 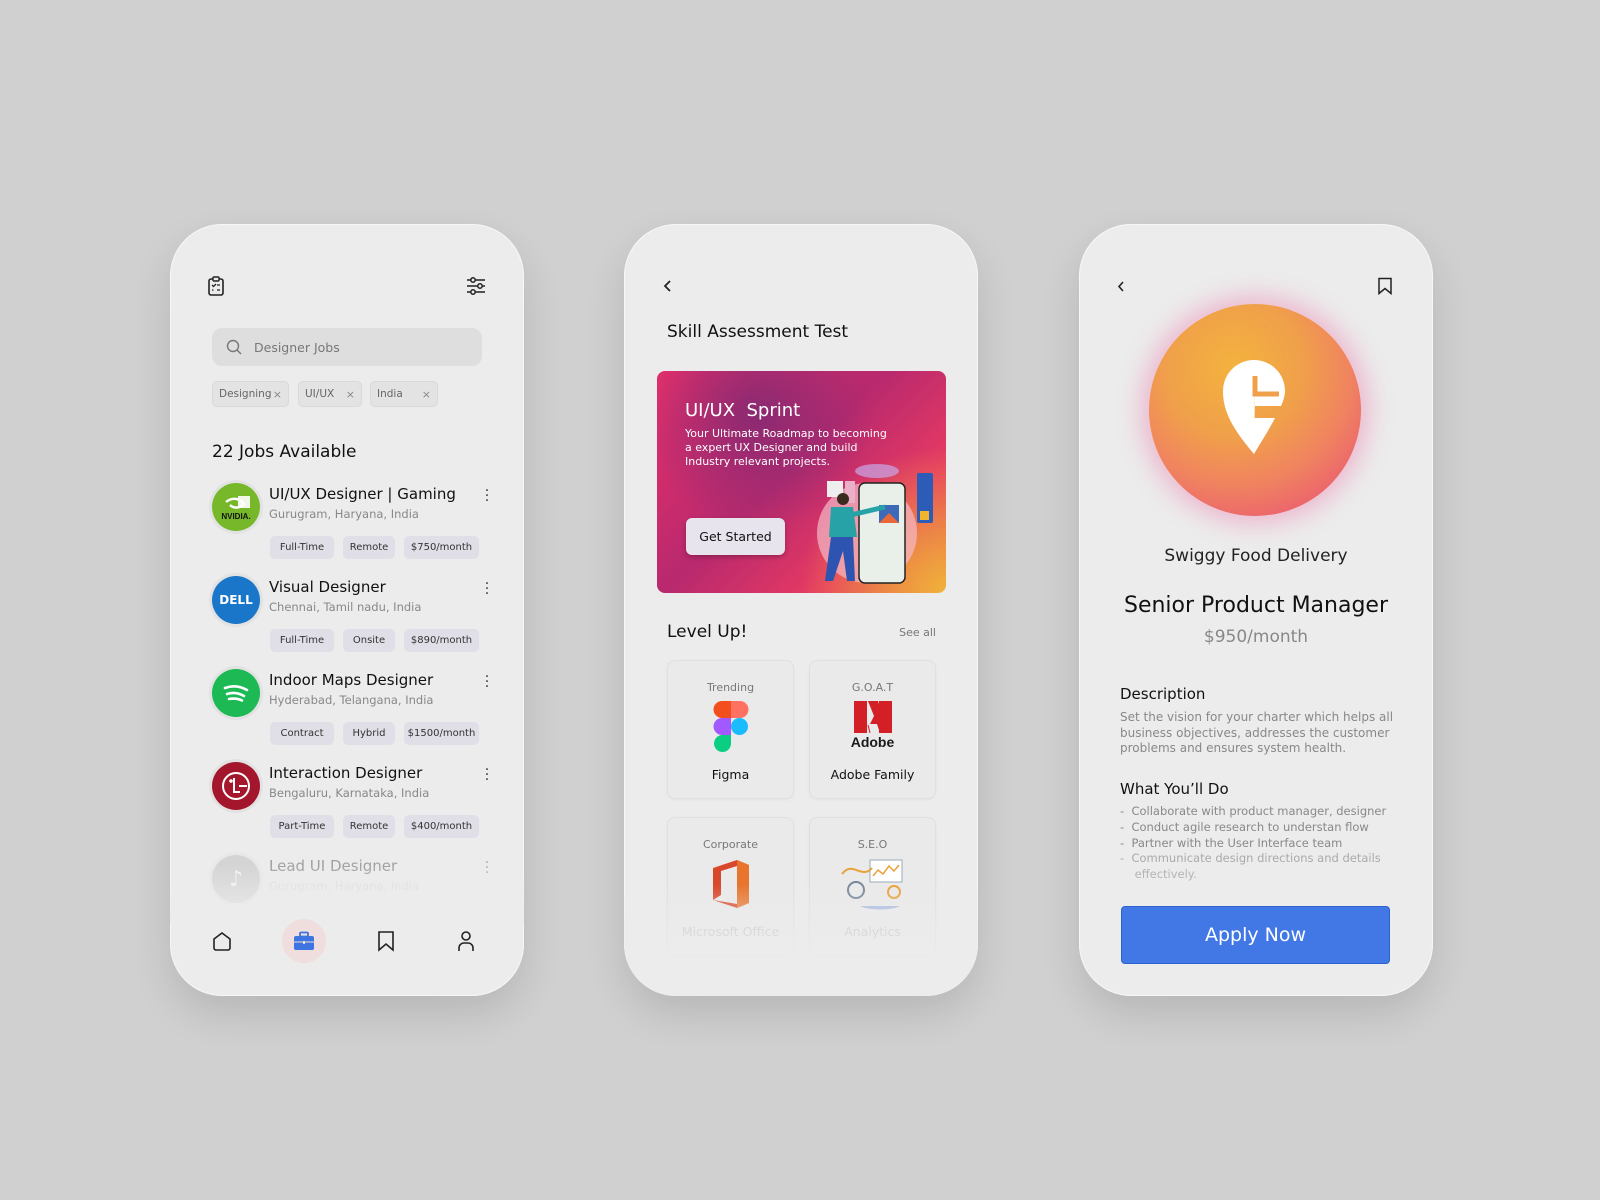 What do you see at coordinates (1255, 410) in the screenshot?
I see `swiggy-logo` at bounding box center [1255, 410].